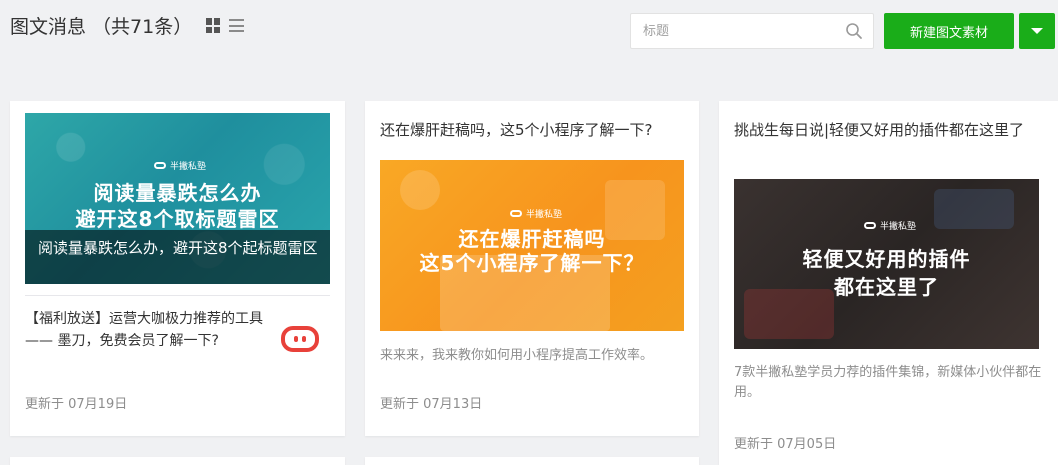 The height and width of the screenshot is (465, 1058). Describe the element at coordinates (886, 287) in the screenshot. I see `cover-headline-2: 都在这里了` at that location.